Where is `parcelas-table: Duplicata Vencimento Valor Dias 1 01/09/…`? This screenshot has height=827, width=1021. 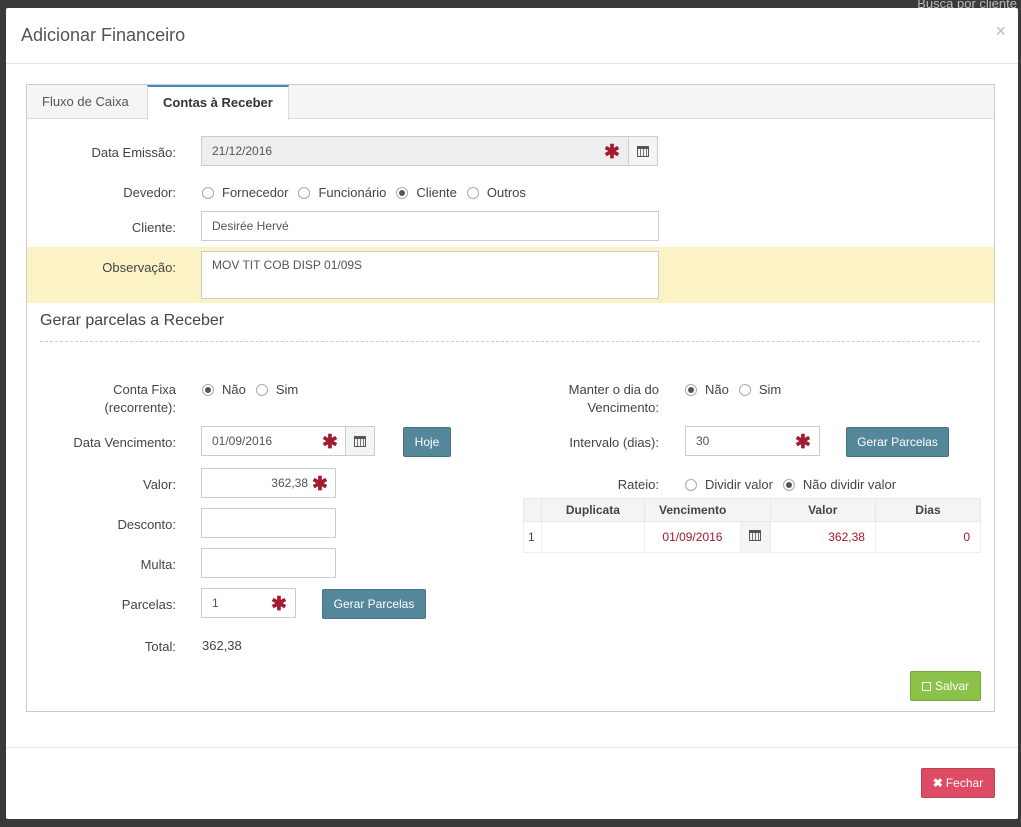 parcelas-table: Duplicata Vencimento Valor Dias 1 01/09/… is located at coordinates (752, 525).